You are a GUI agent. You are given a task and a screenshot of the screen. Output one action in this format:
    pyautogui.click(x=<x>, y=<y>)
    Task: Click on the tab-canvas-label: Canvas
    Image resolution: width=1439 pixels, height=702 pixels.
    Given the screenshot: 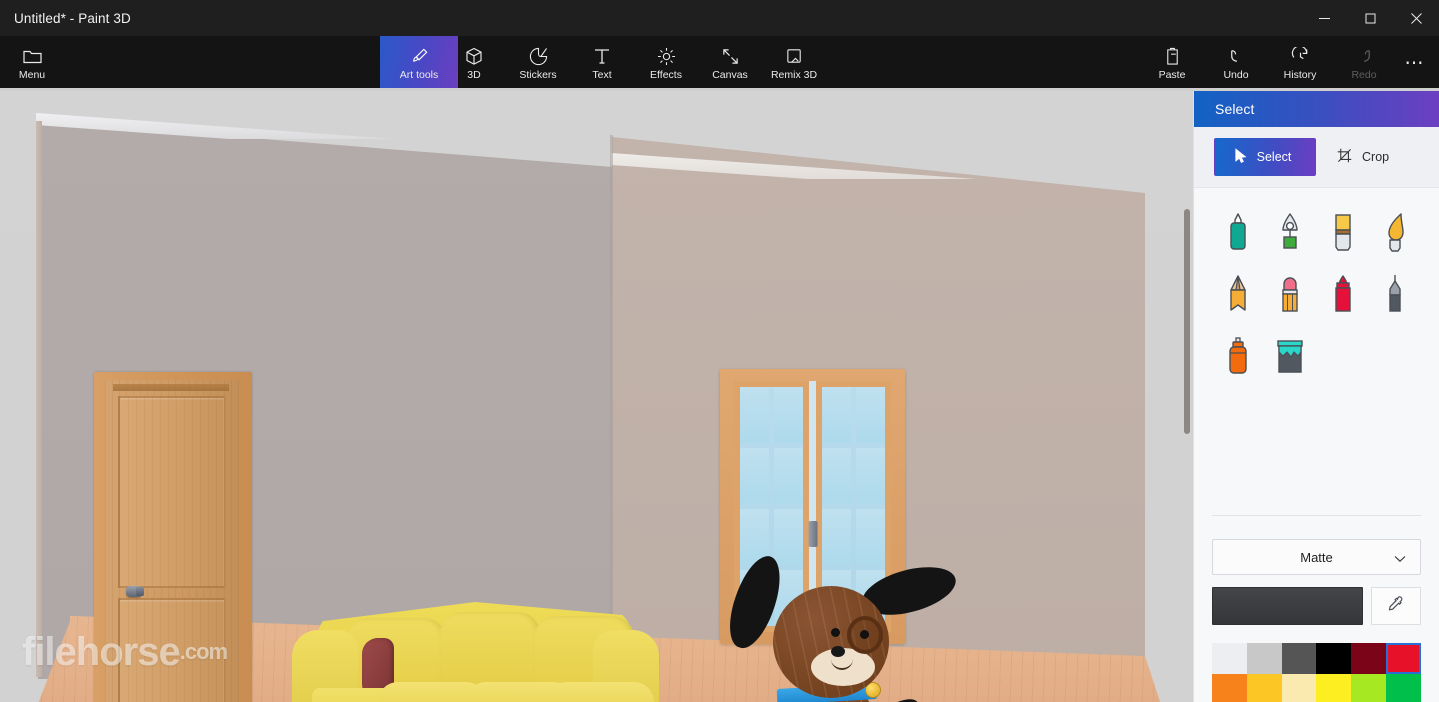 What is the action you would take?
    pyautogui.click(x=730, y=75)
    